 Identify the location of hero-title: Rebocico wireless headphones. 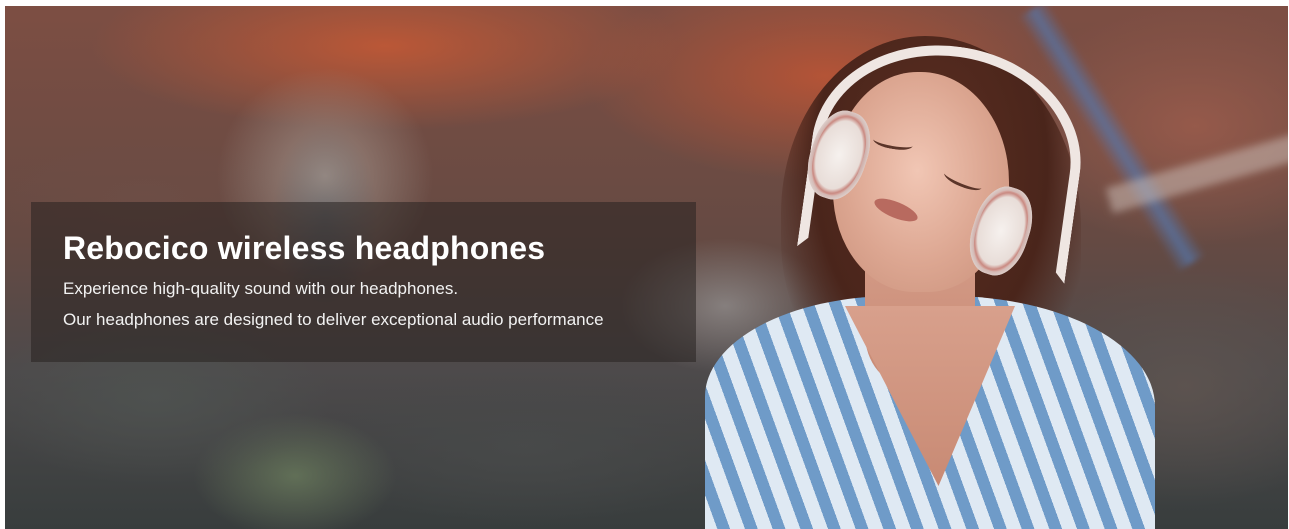
(304, 248).